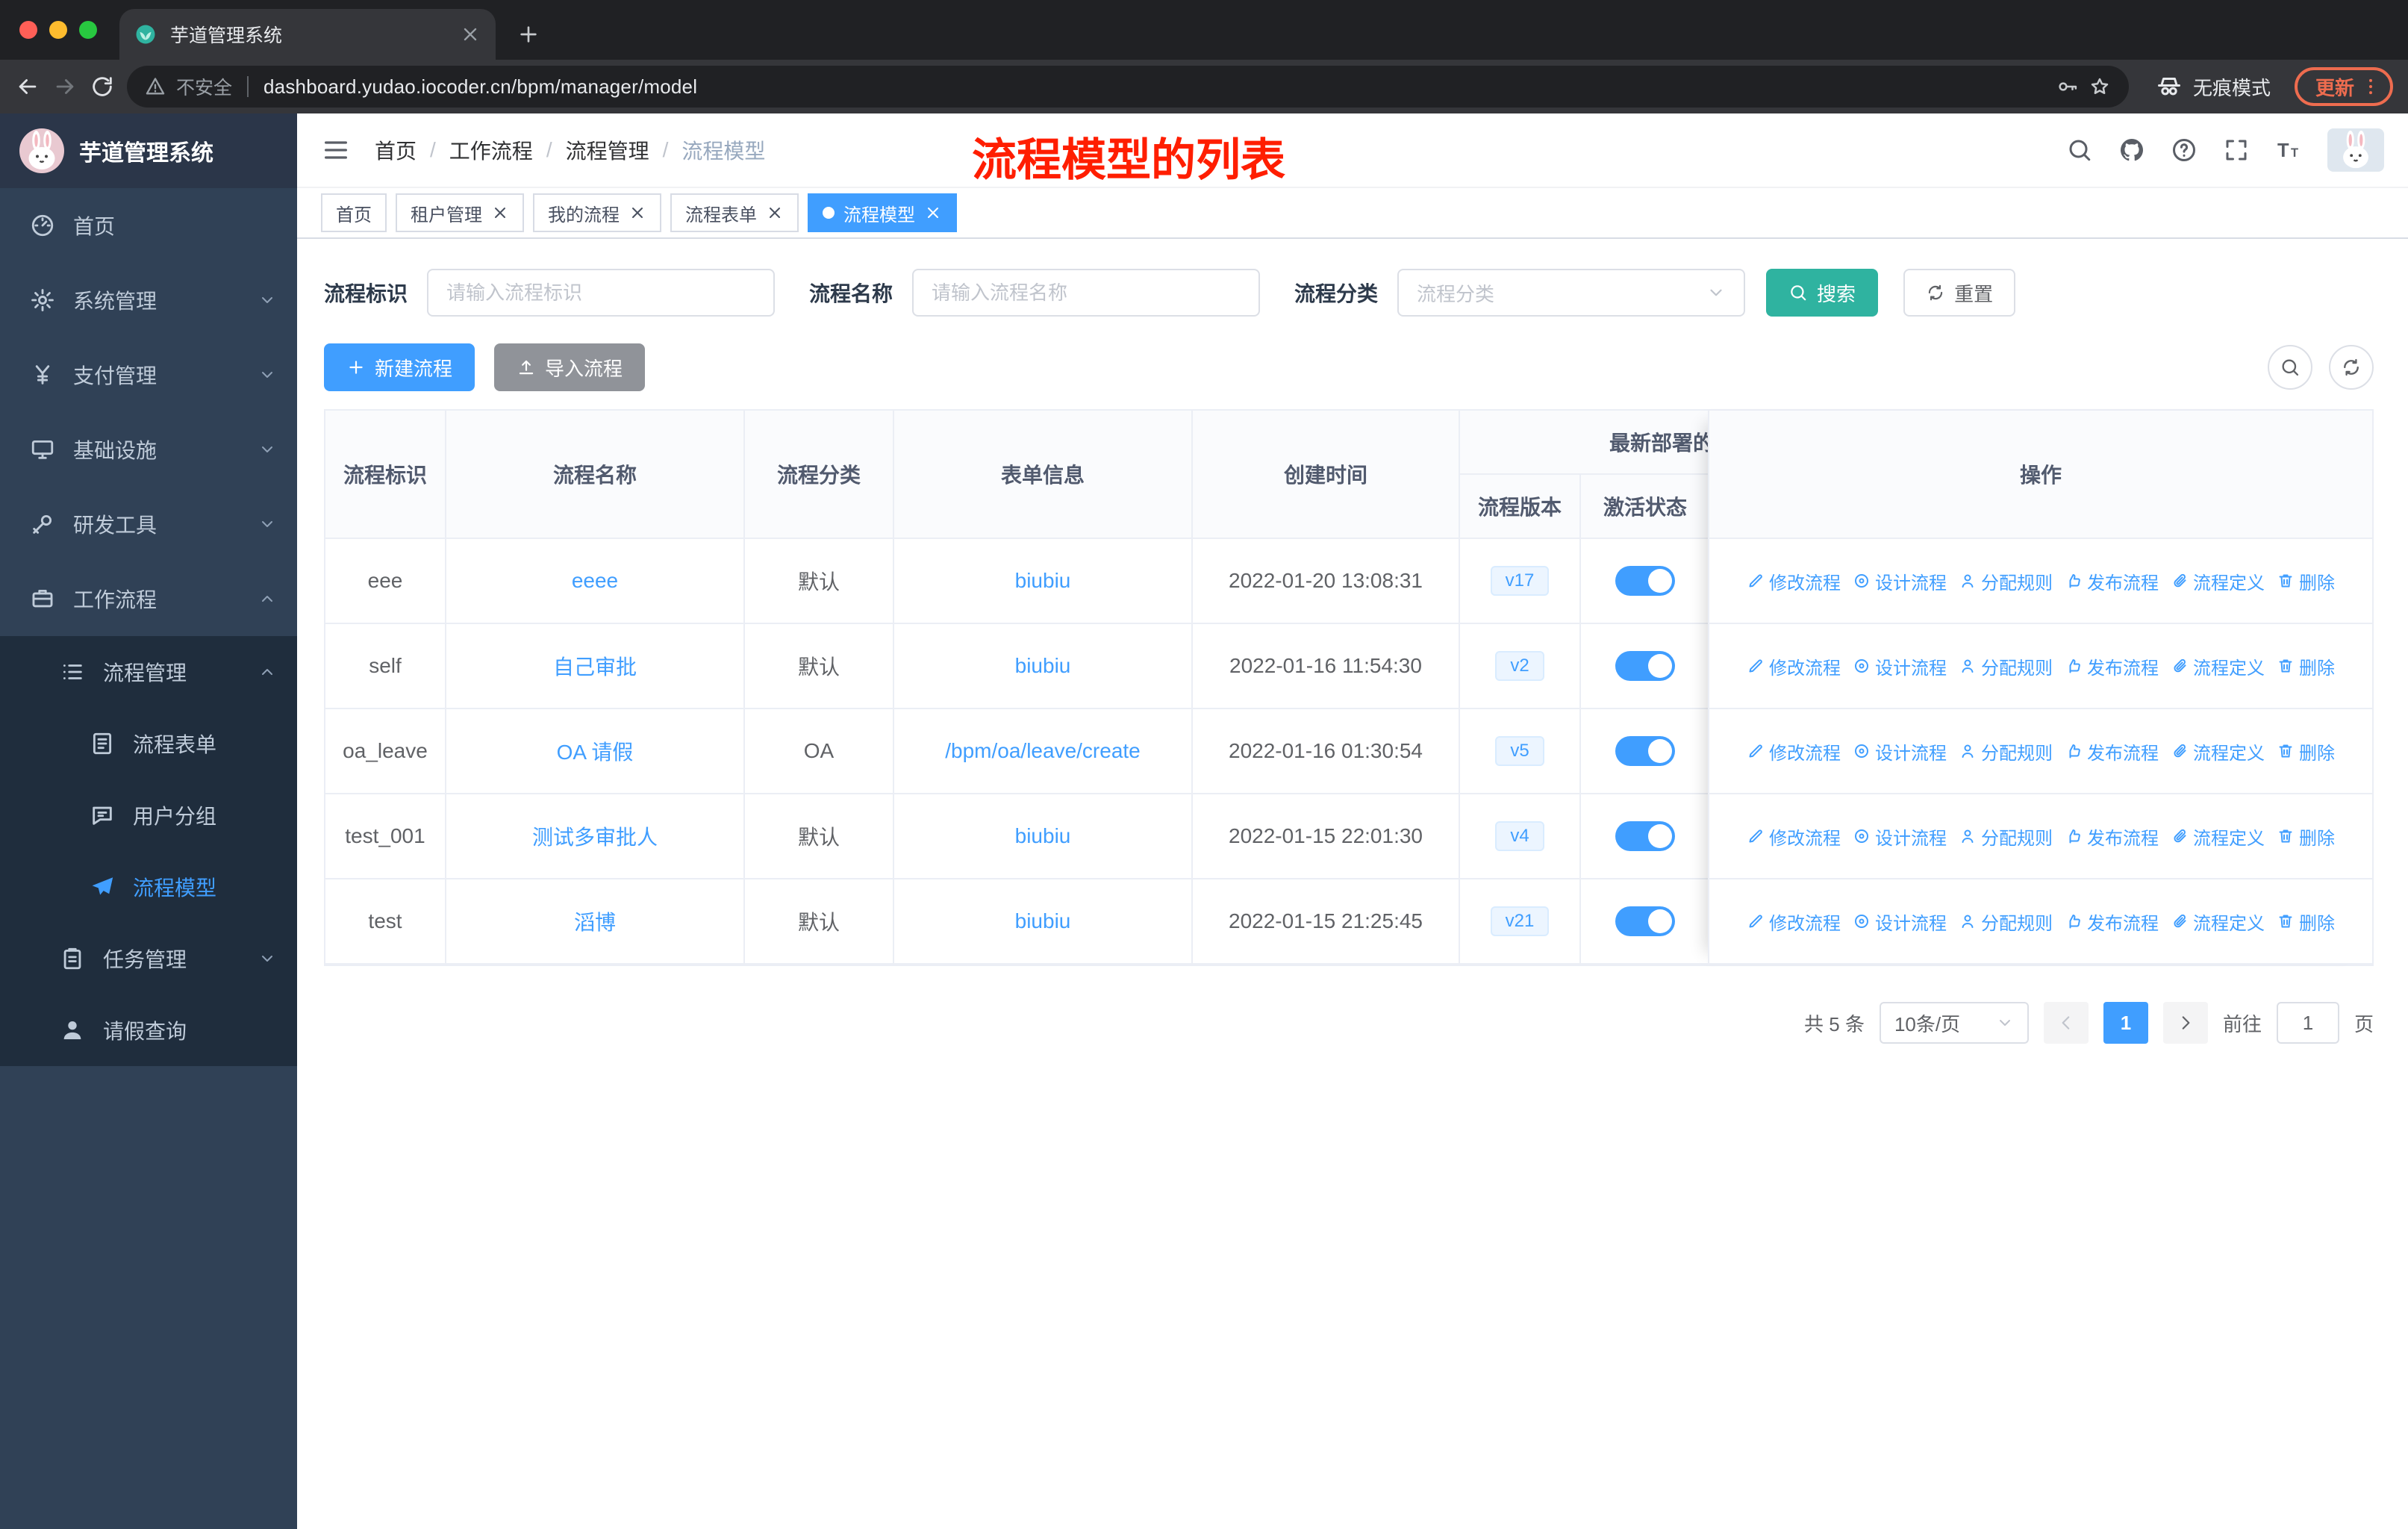 The image size is (2408, 1529). Describe the element at coordinates (148, 524) in the screenshot. I see `sidebar-item-devtools: 研发工具` at that location.